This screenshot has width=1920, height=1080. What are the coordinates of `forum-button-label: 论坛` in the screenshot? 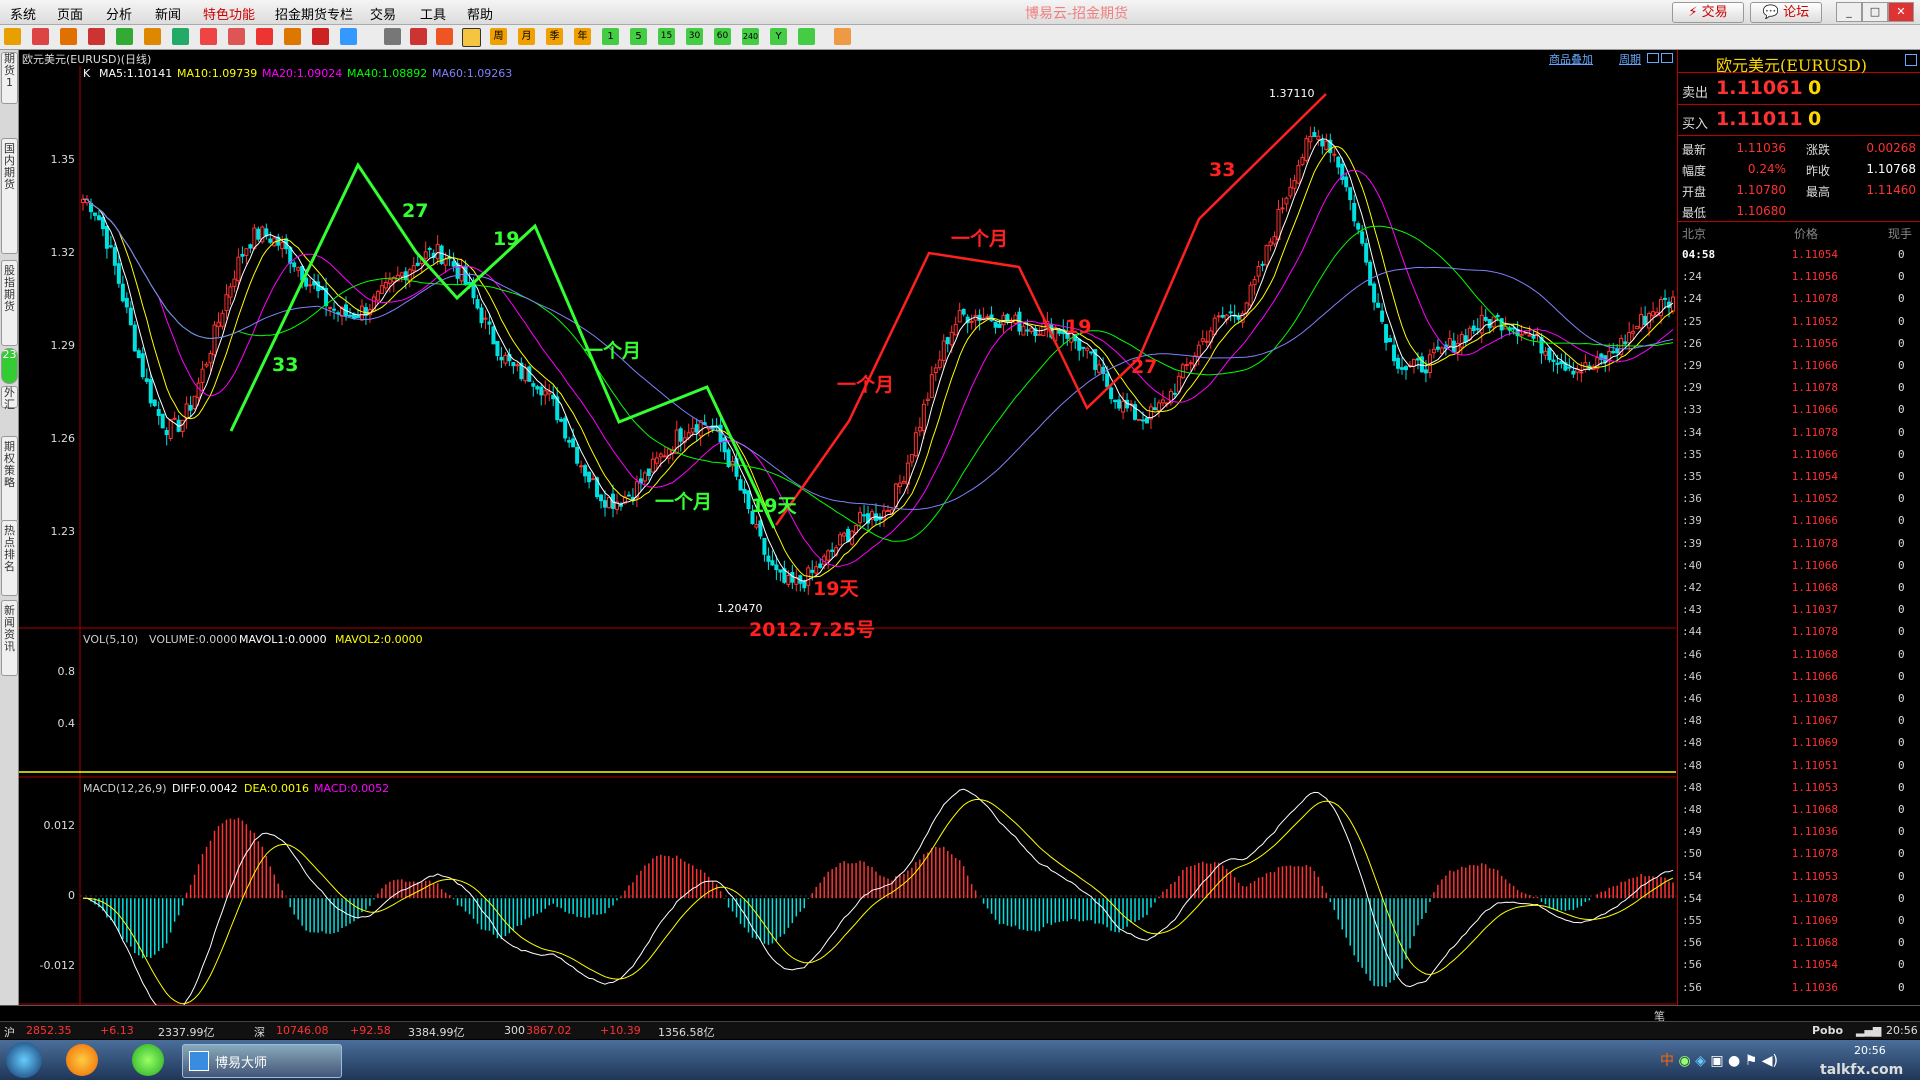 It's located at (1796, 12).